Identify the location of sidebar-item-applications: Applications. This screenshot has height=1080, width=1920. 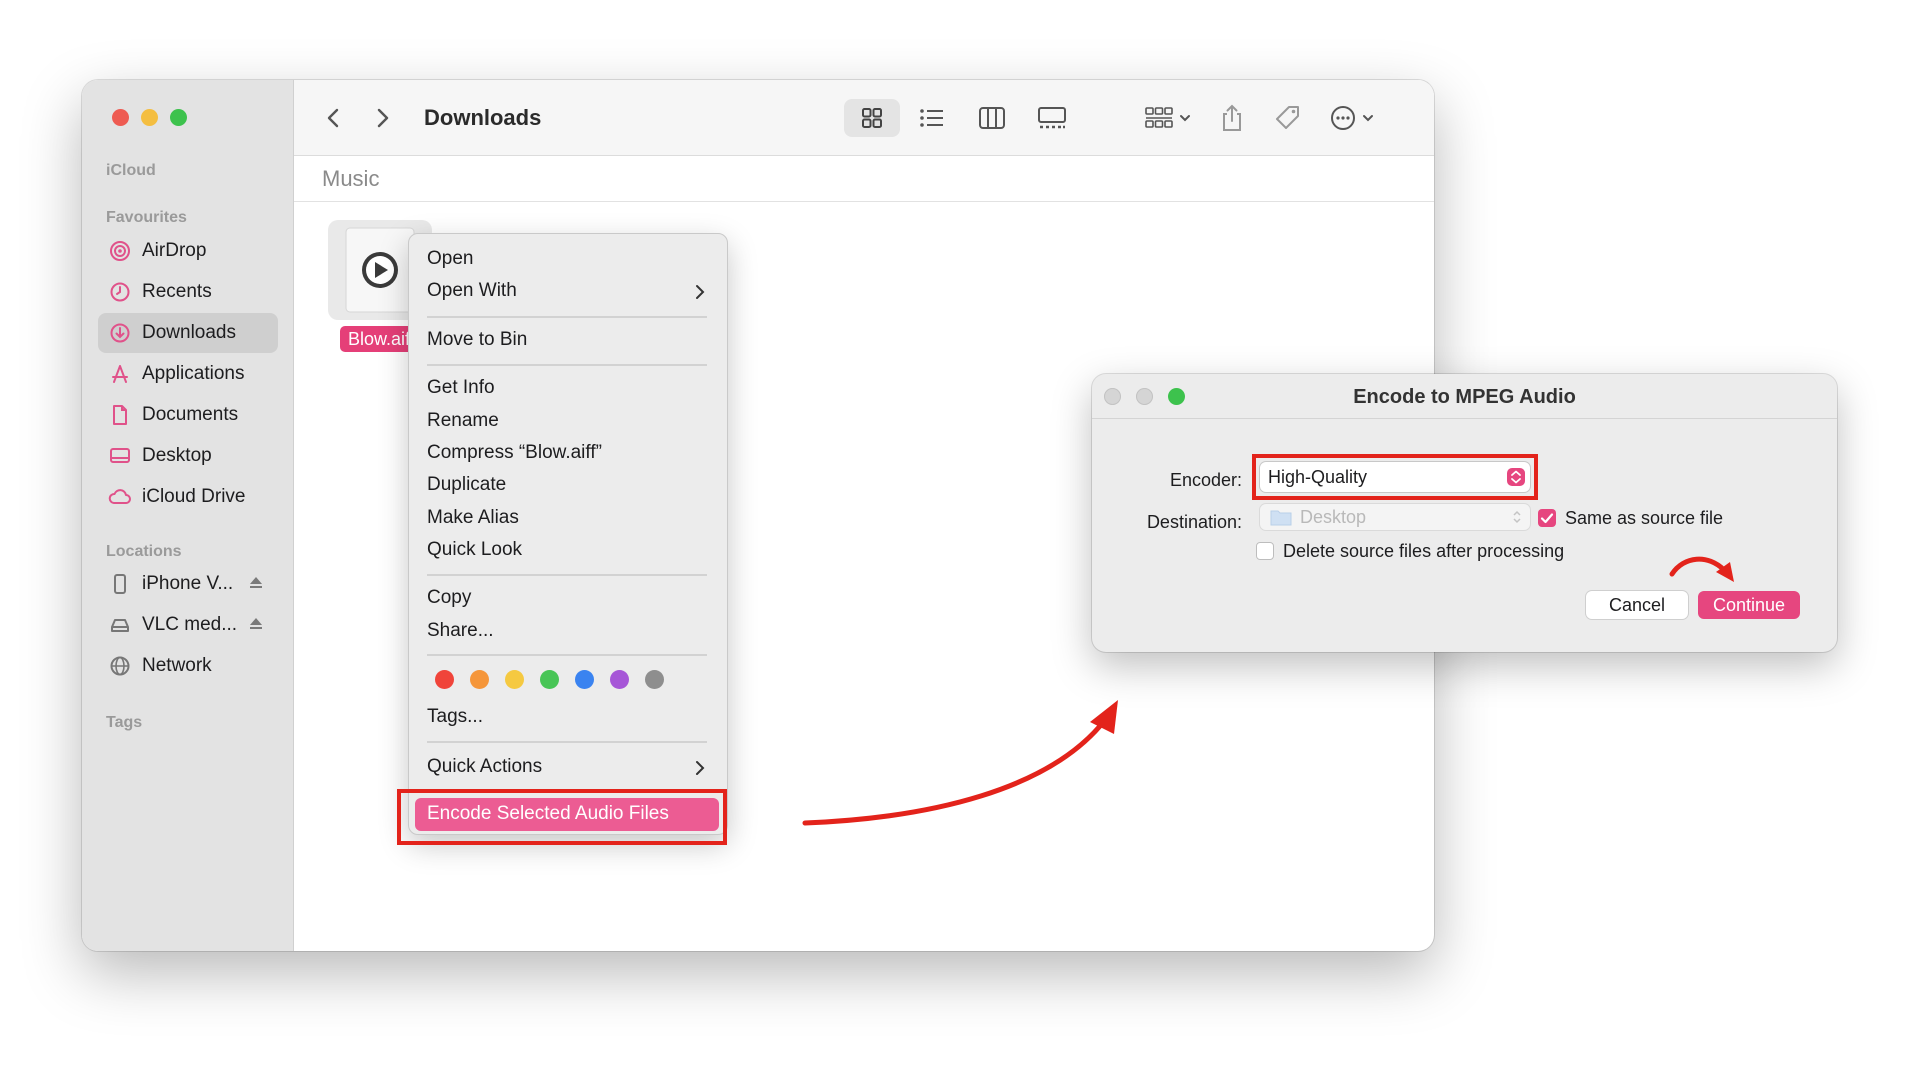
(188, 374).